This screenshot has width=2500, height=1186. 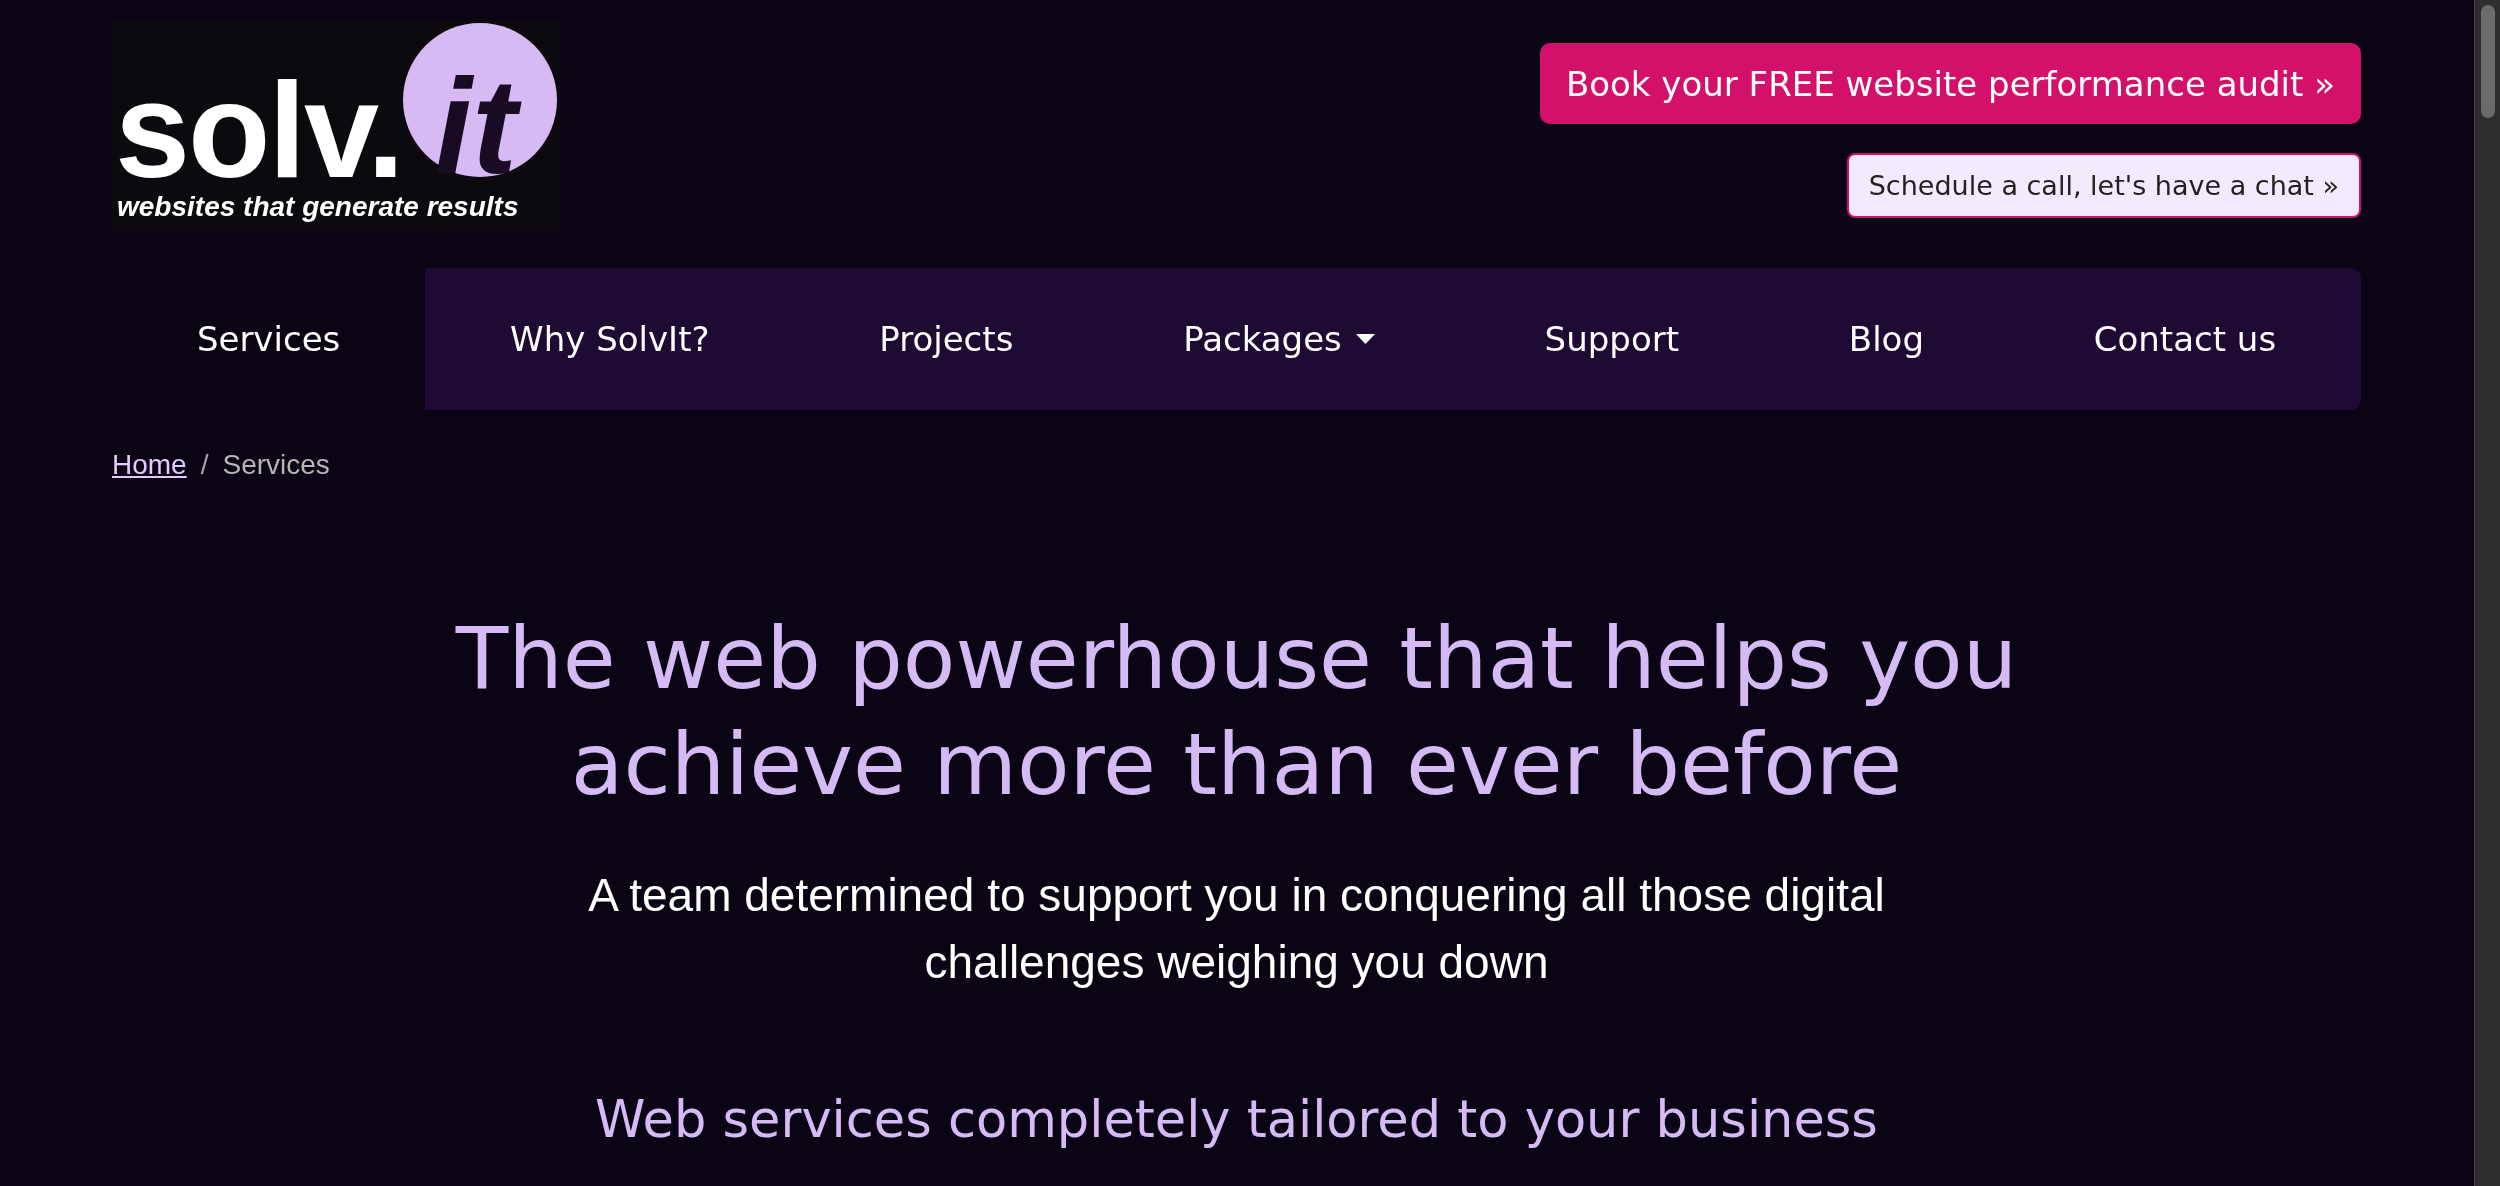 What do you see at coordinates (149, 465) in the screenshot?
I see `breadcrumb-link: Home` at bounding box center [149, 465].